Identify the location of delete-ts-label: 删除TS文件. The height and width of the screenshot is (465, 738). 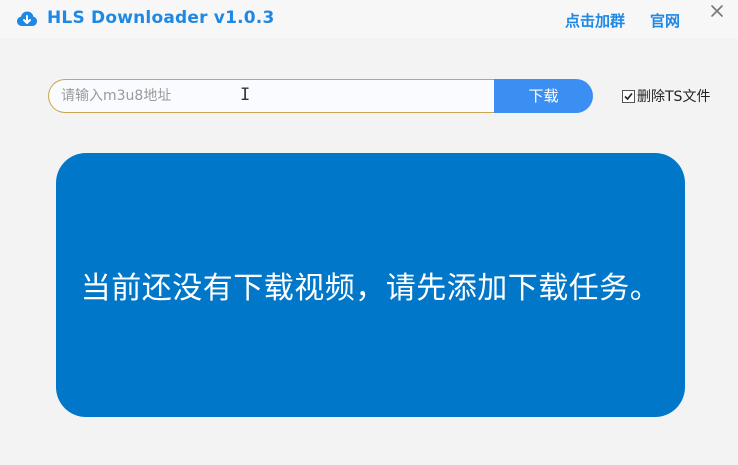
(674, 97).